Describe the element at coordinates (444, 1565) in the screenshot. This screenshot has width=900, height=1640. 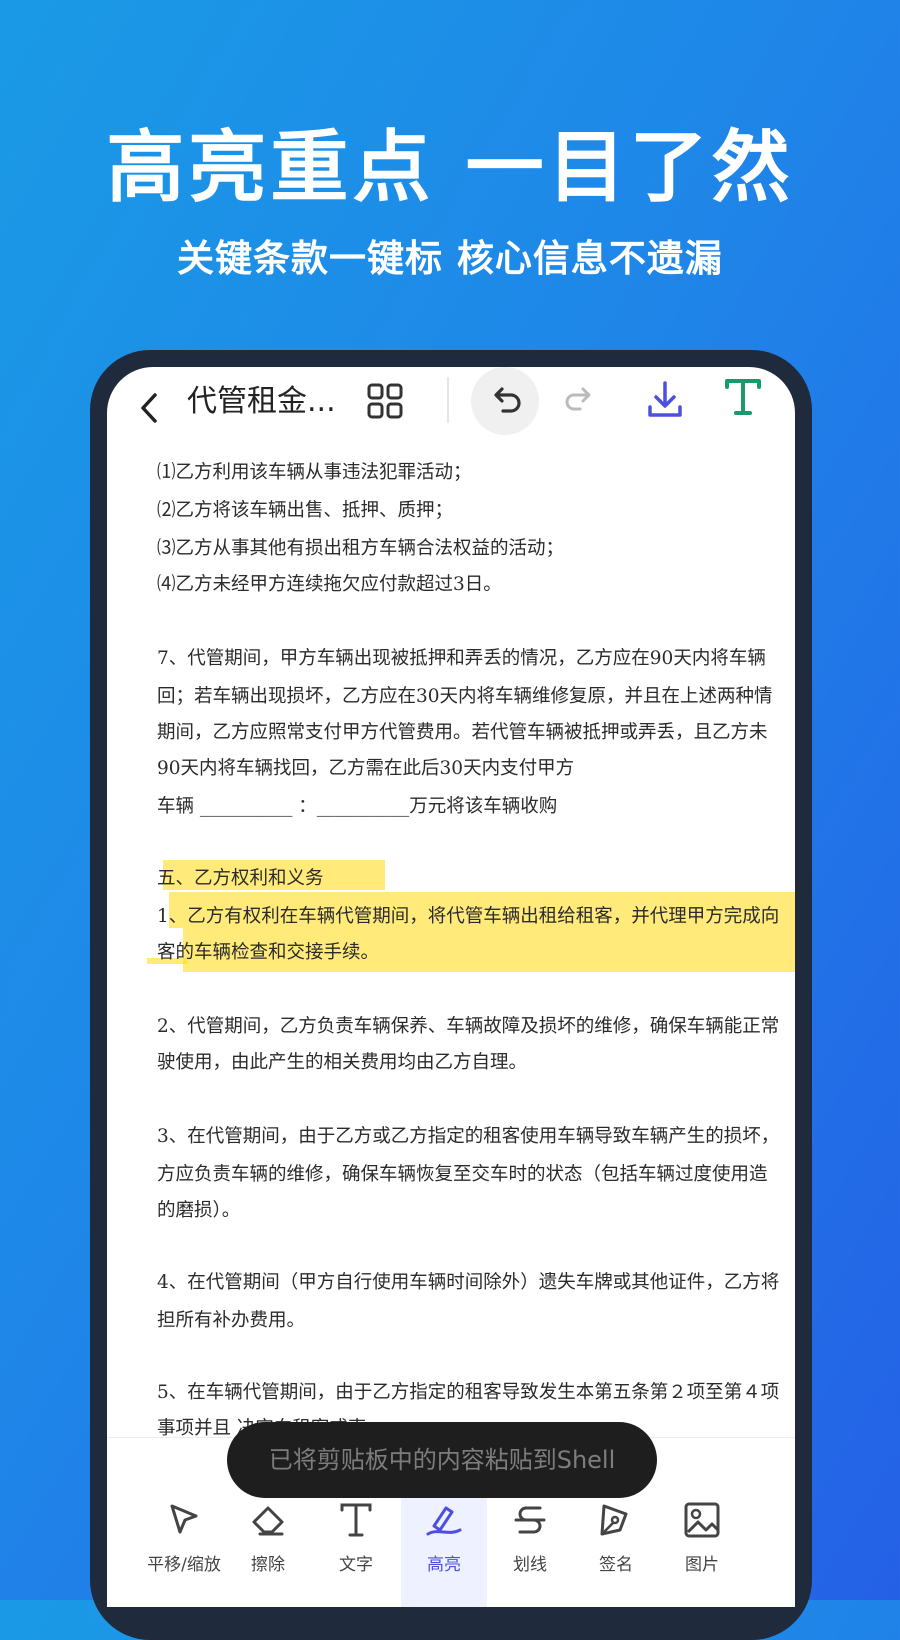
I see `tool-label: 高亮` at that location.